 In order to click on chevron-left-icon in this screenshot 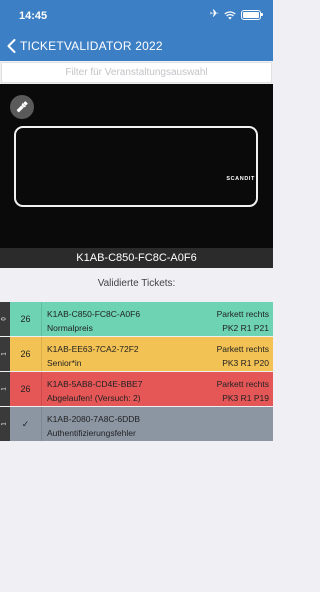, I will do `click(11, 45)`.